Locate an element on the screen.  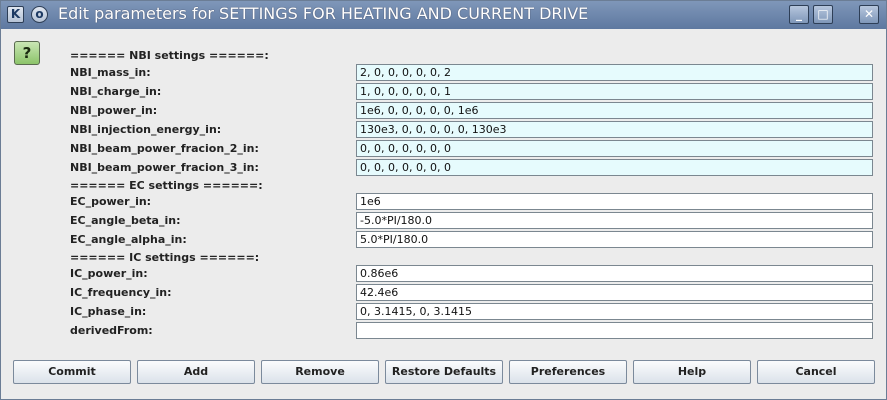
restore-defaults-button: Restore Defaults is located at coordinates (444, 372).